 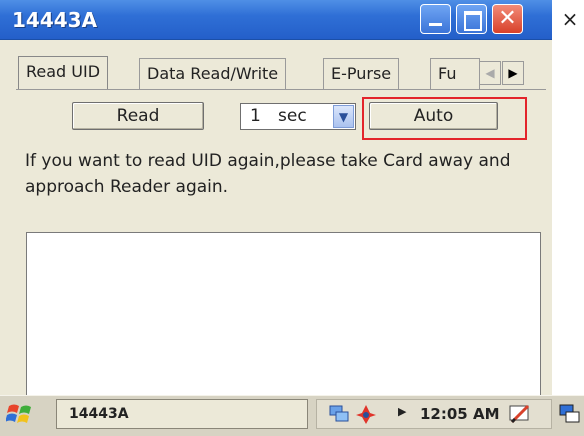 I want to click on close-button: ✕, so click(x=507, y=19).